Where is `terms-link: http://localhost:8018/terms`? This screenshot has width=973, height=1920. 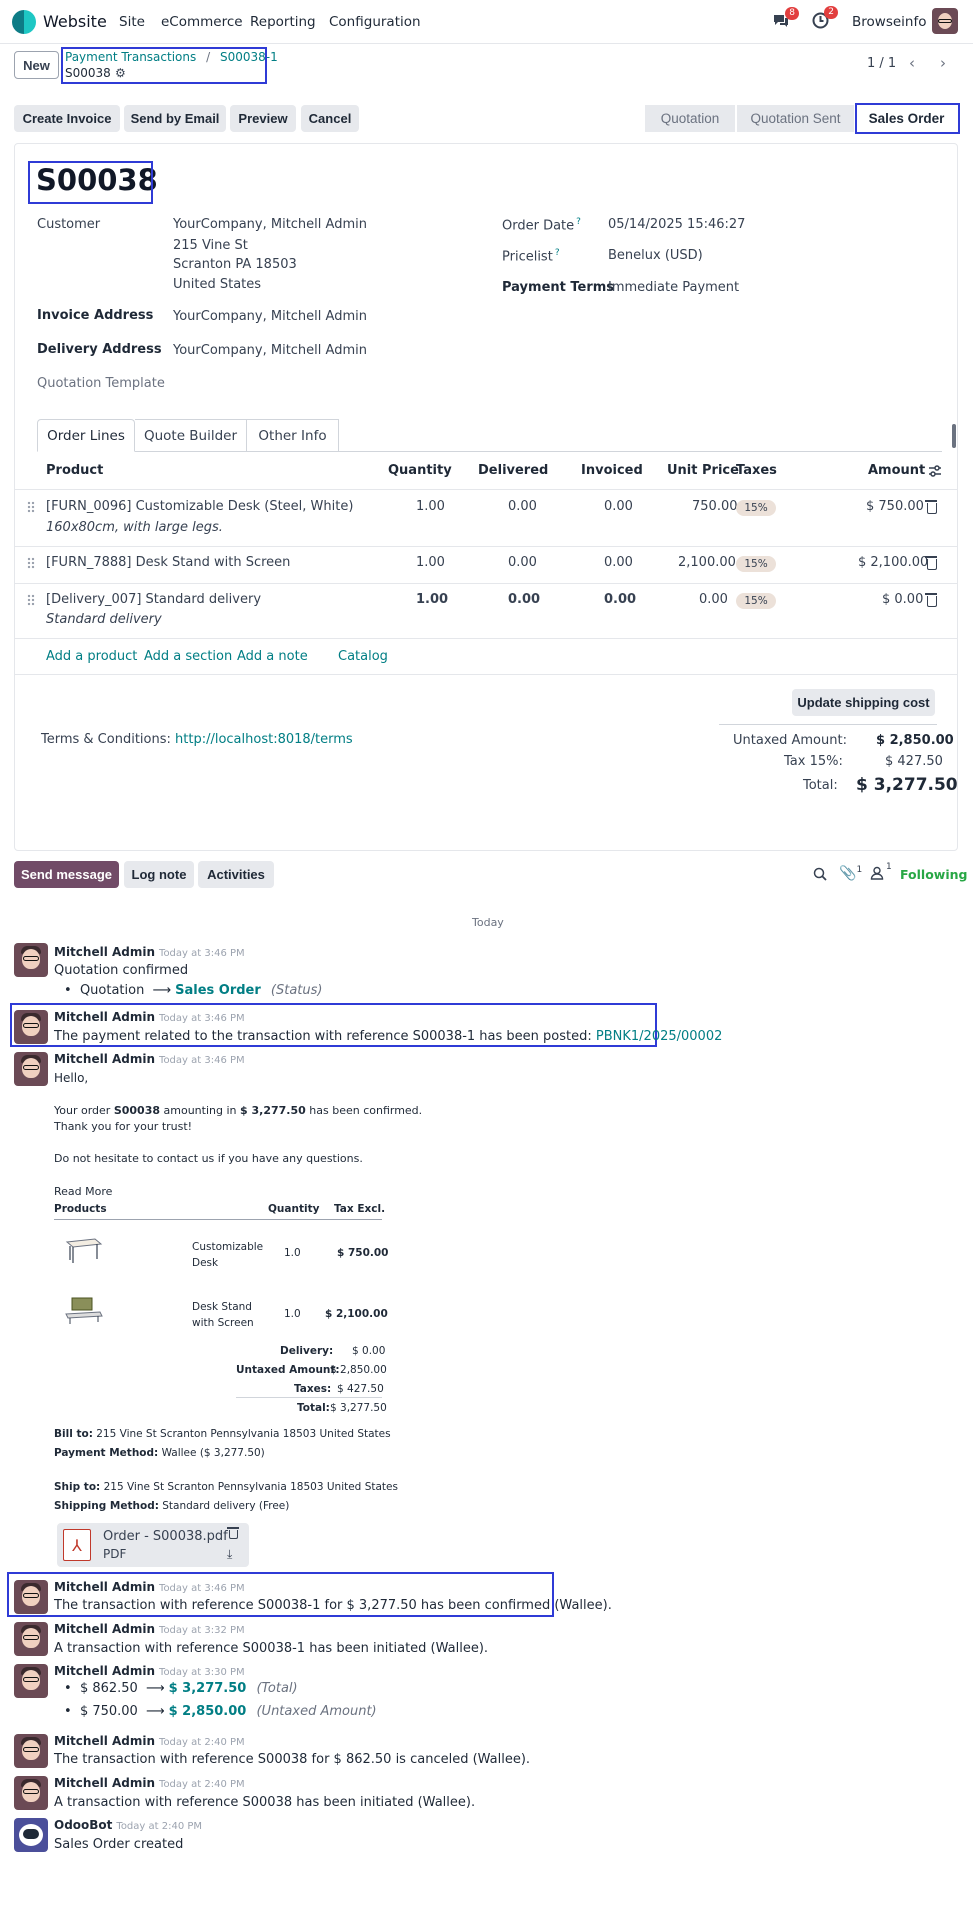 terms-link: http://localhost:8018/terms is located at coordinates (264, 739).